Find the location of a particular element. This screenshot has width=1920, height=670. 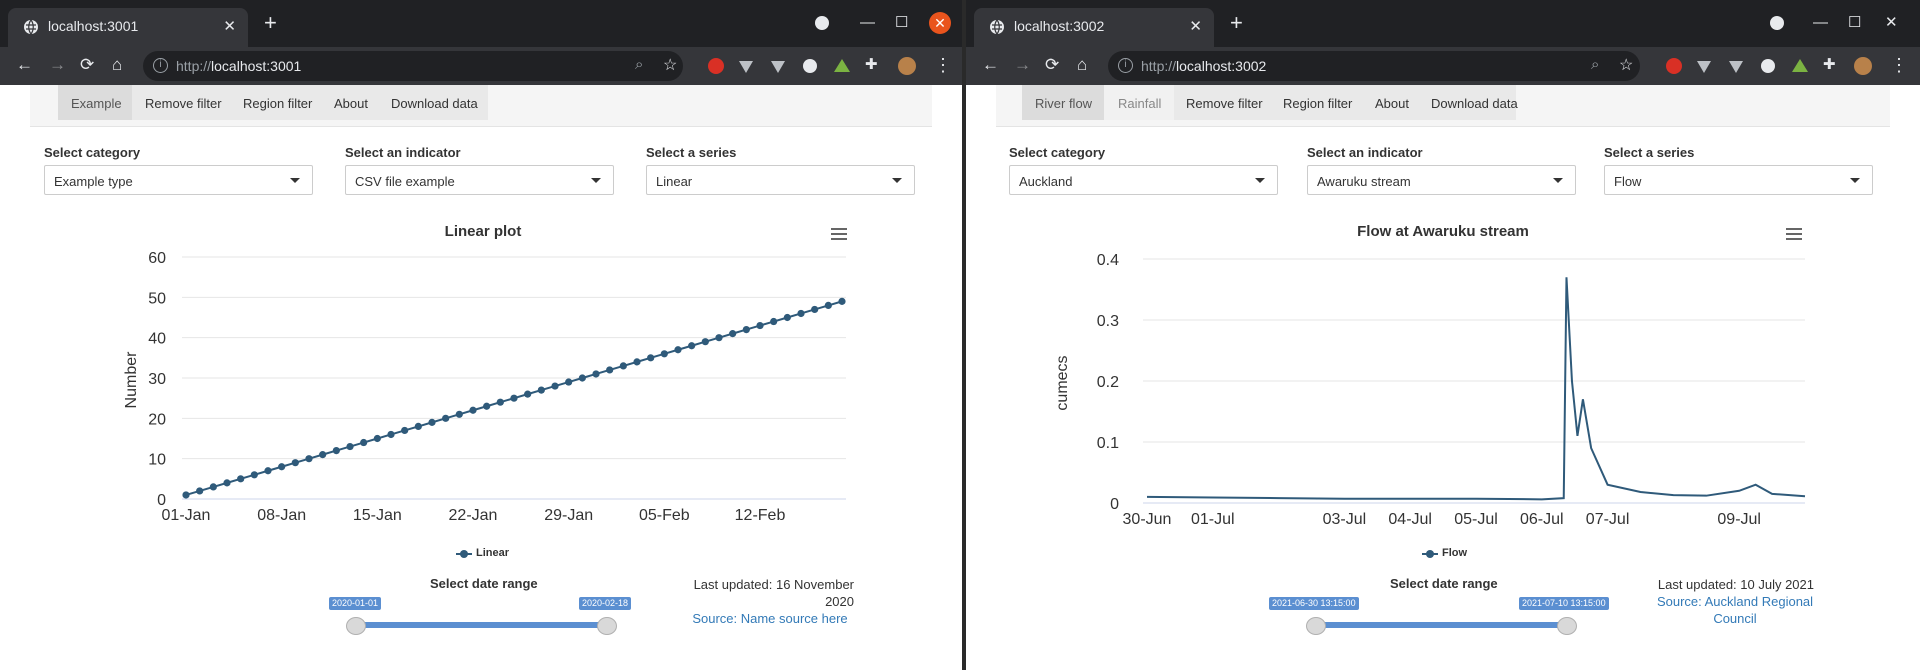

source-link: Source: Auckland Regional Council is located at coordinates (1735, 610).